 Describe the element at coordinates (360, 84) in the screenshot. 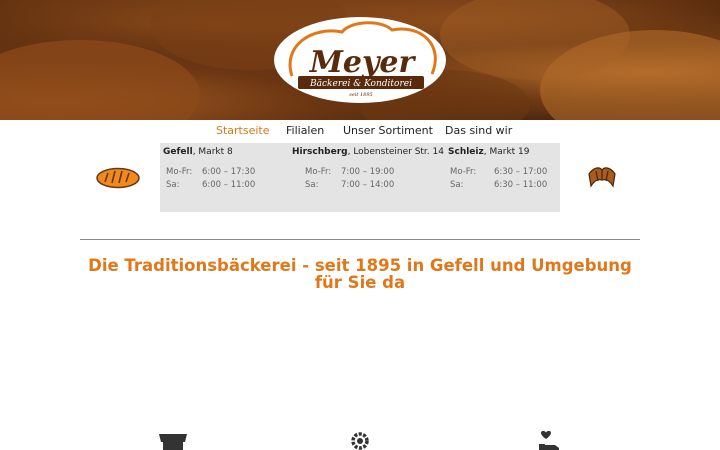

I see `logo-subtitle: Bäckerei & Konditorei` at that location.